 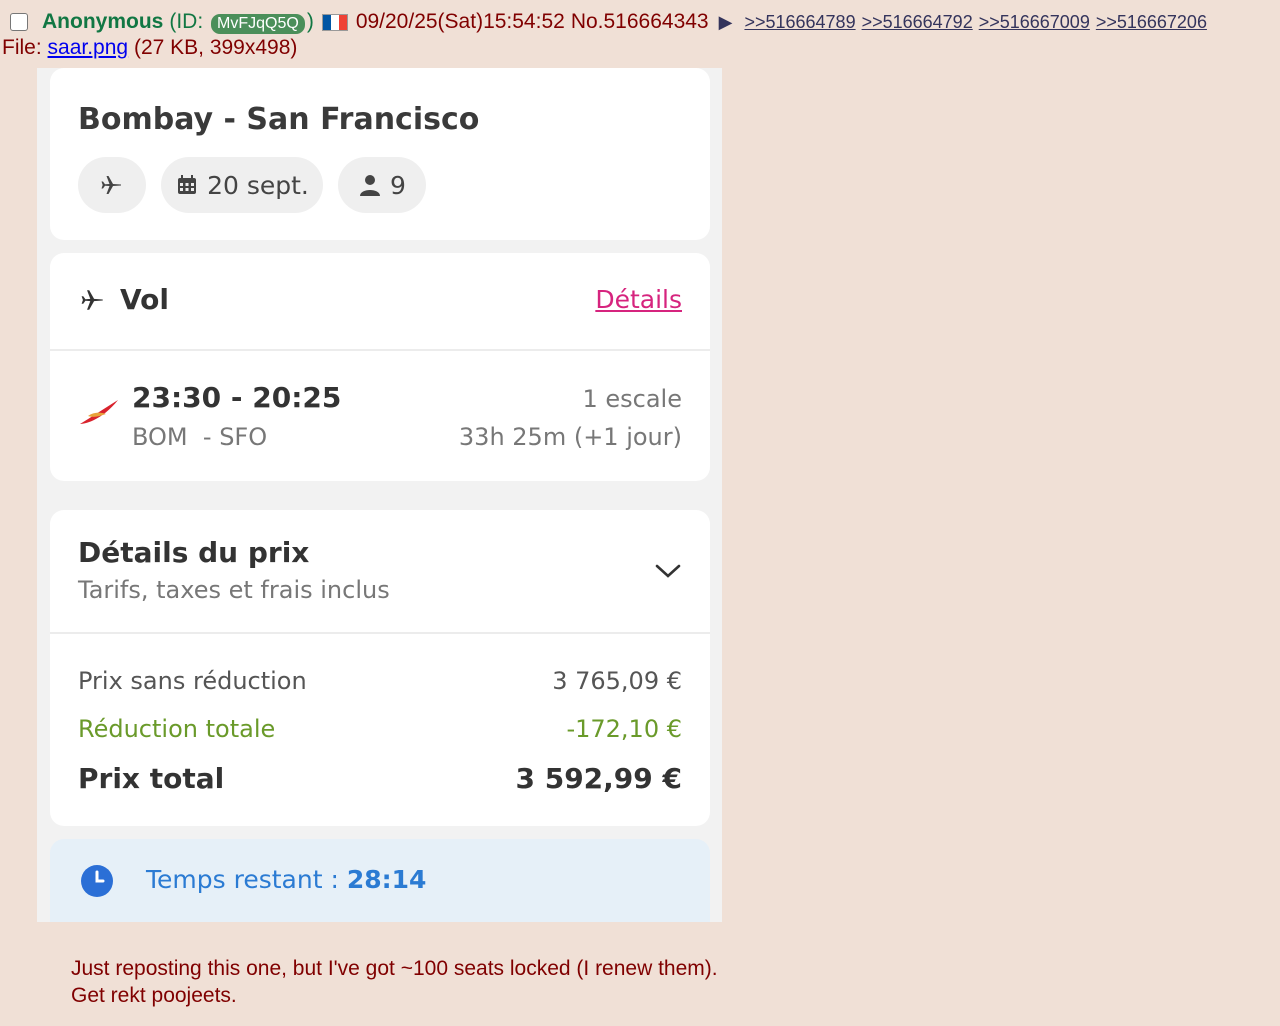 What do you see at coordinates (638, 299) in the screenshot?
I see `details-link: Détails` at bounding box center [638, 299].